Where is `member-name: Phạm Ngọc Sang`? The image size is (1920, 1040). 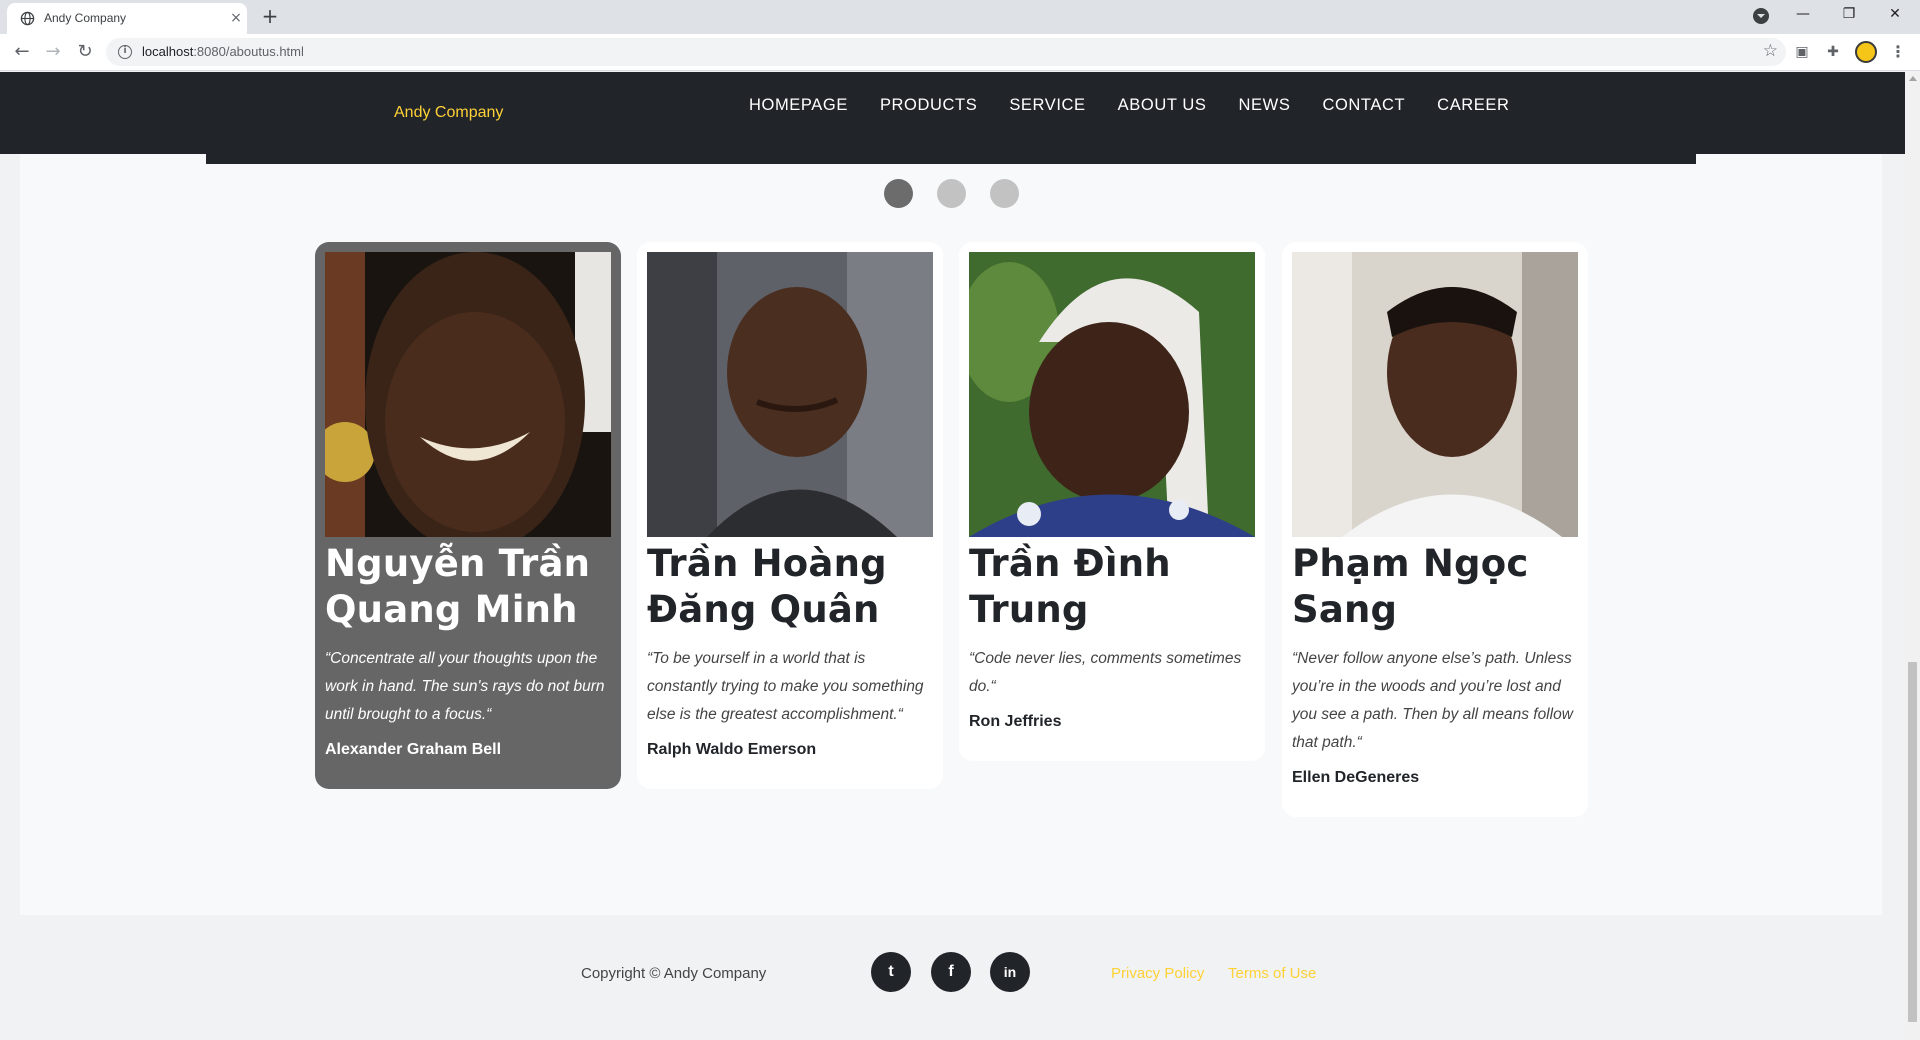
member-name: Phạm Ngọc Sang is located at coordinates (1410, 586).